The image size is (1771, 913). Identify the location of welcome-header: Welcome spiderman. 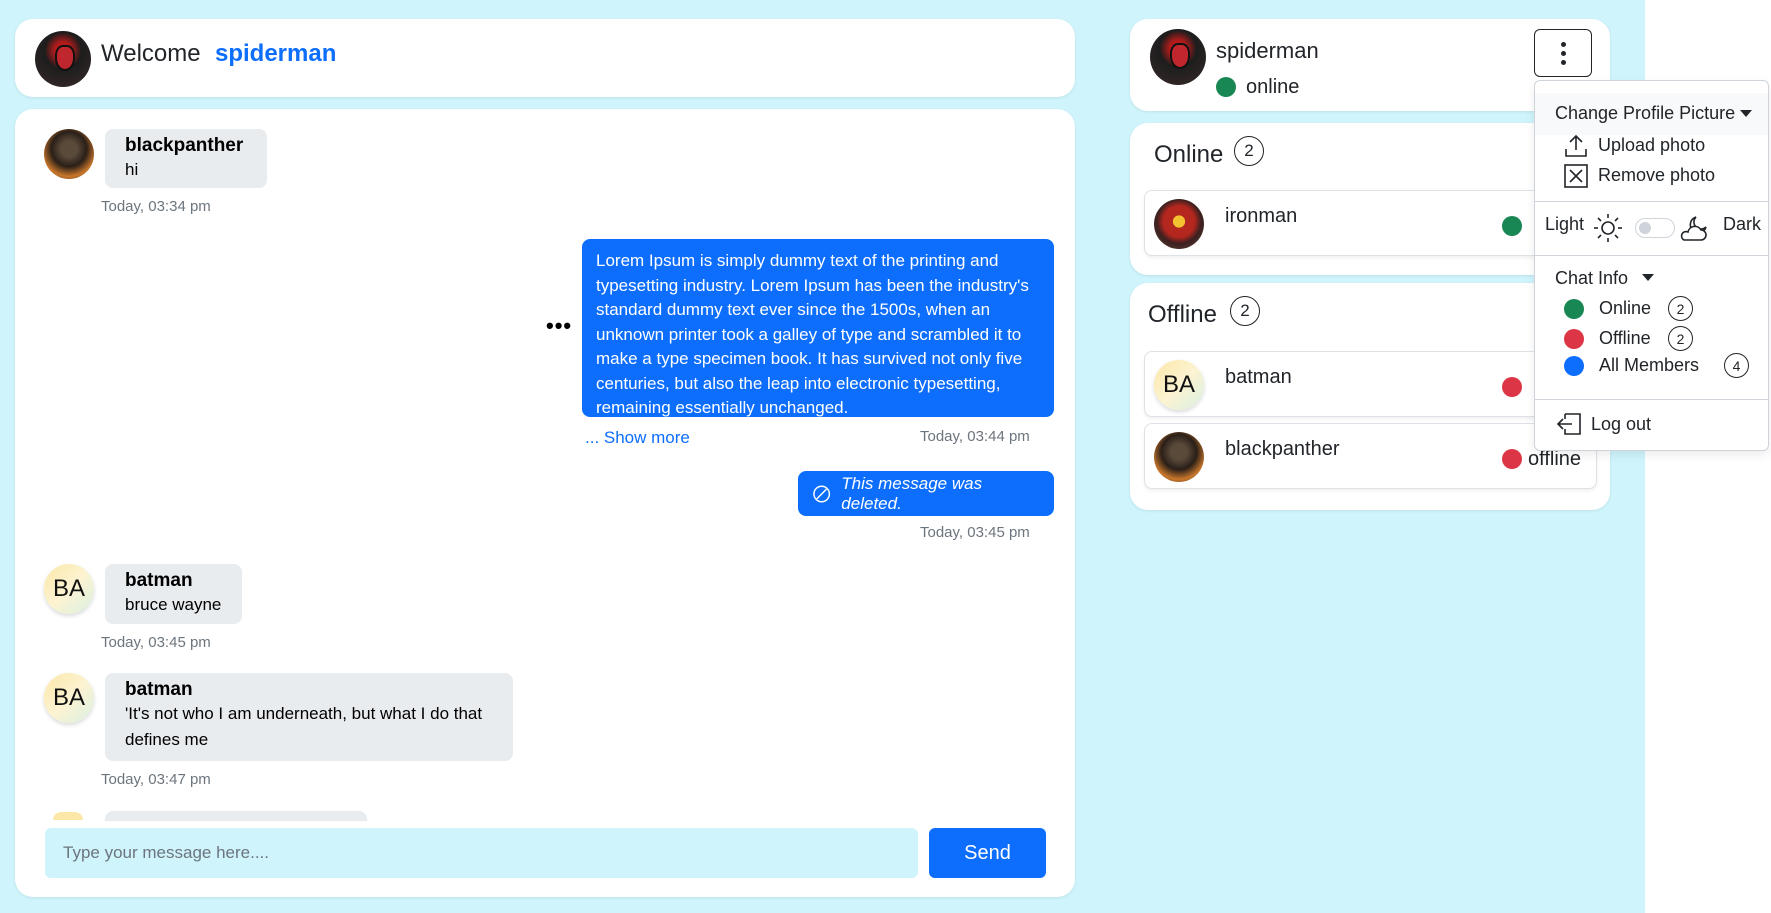
(545, 58).